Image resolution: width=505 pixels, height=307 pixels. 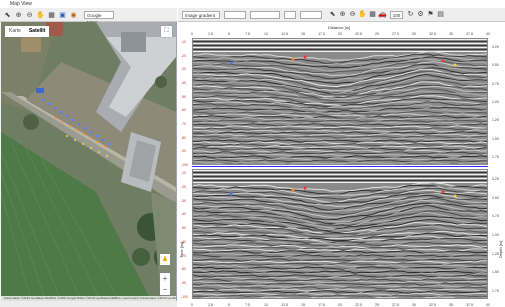 What do you see at coordinates (495, 179) in the screenshot?
I see `depth-tick-bottom-0: 0.25` at bounding box center [495, 179].